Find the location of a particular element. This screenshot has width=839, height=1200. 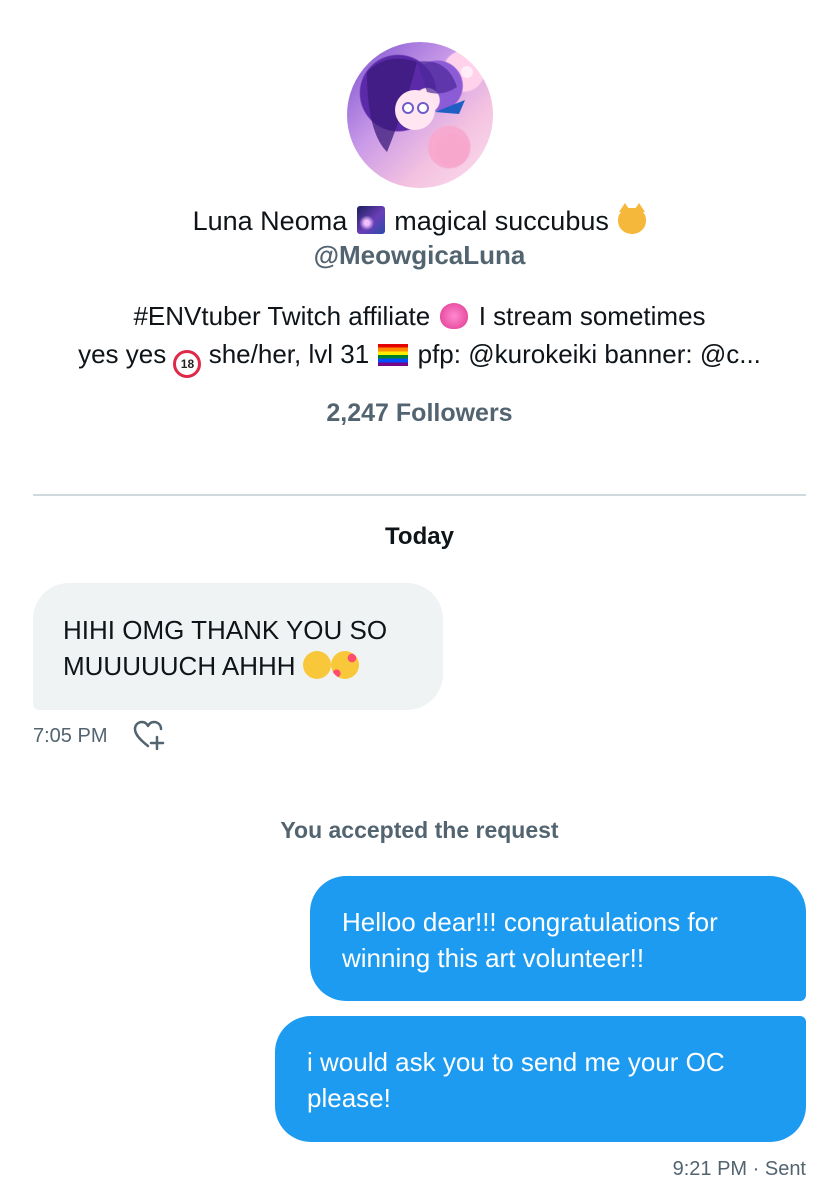

message-status: 9:21 PM · Sent is located at coordinates (739, 1169).